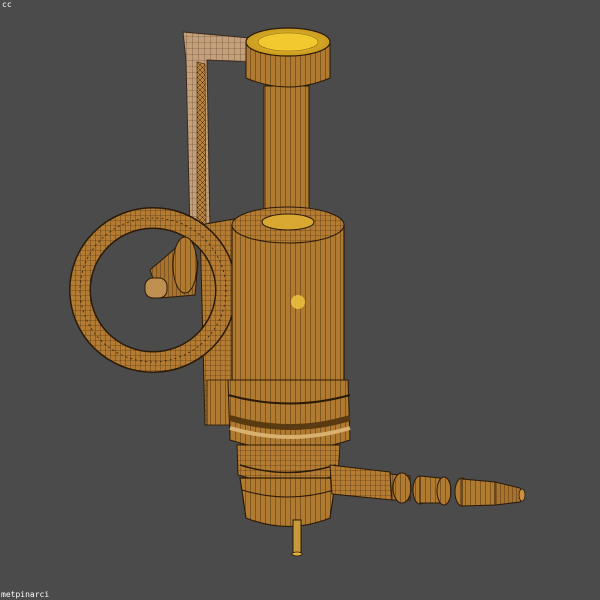 Image resolution: width=600 pixels, height=600 pixels. Describe the element at coordinates (7, 4) in the screenshot. I see `corner-label: cc` at that location.